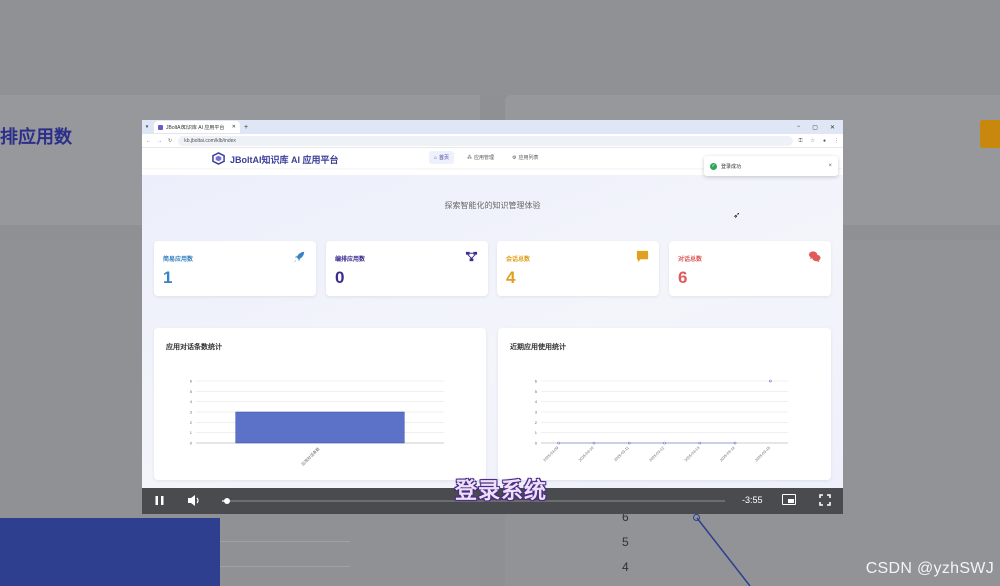  What do you see at coordinates (692, 454) in the screenshot?
I see `x-tick-label: 2025-03-13` at bounding box center [692, 454].